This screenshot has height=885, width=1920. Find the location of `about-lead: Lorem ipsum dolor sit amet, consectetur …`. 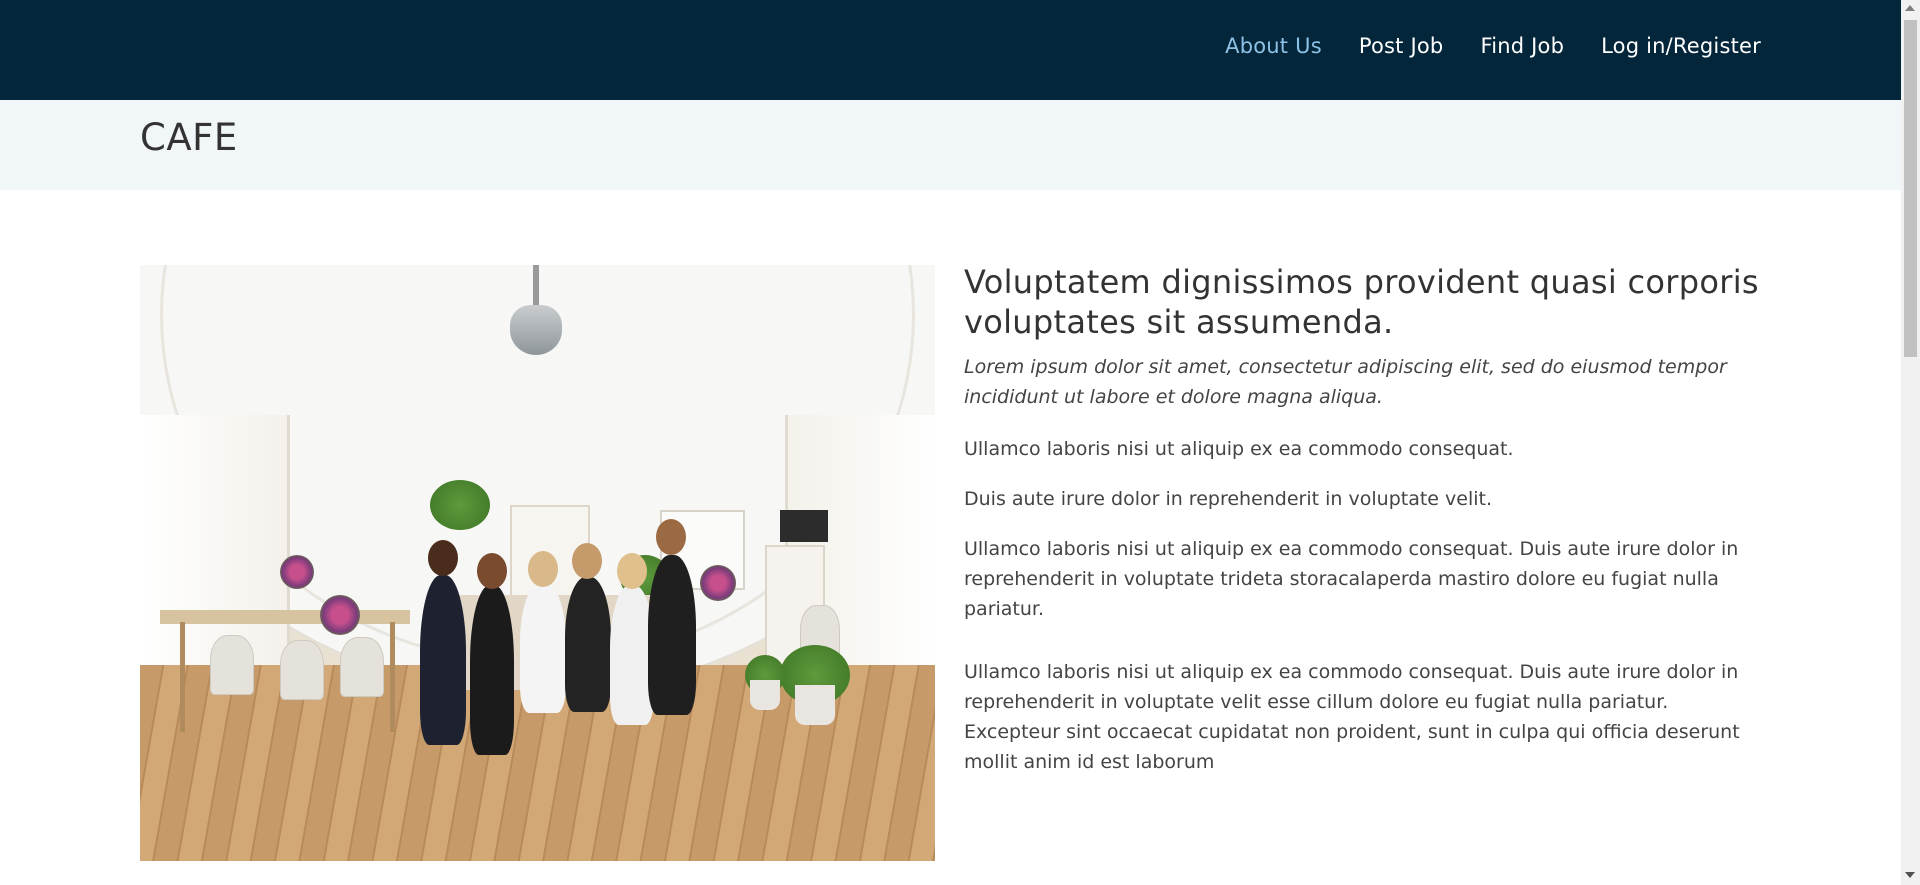

about-lead: Lorem ipsum dolor sit amet, consectetur … is located at coordinates (1345, 382).